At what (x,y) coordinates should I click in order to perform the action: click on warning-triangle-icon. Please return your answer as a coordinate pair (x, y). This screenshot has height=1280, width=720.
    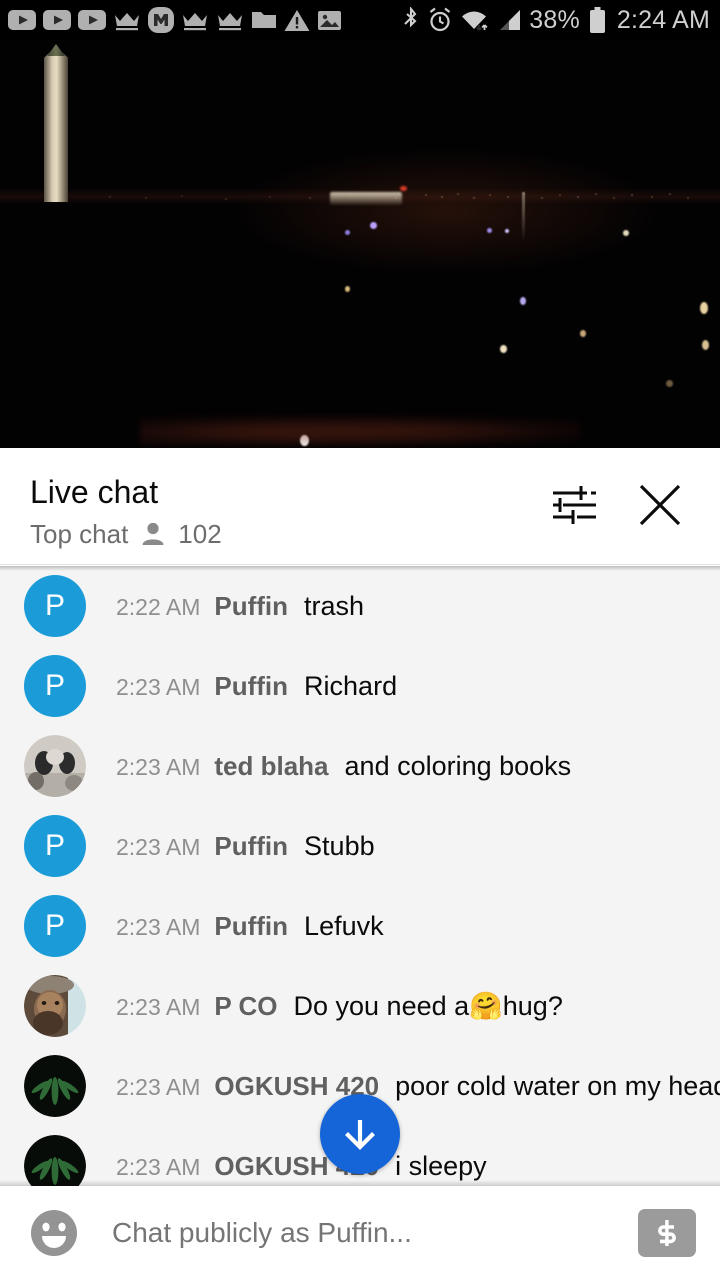
    Looking at the image, I should click on (297, 20).